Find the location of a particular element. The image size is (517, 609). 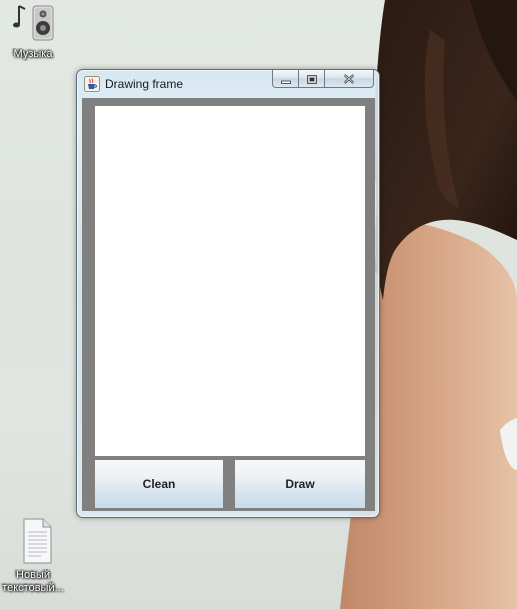

minimize-button is located at coordinates (285, 79).